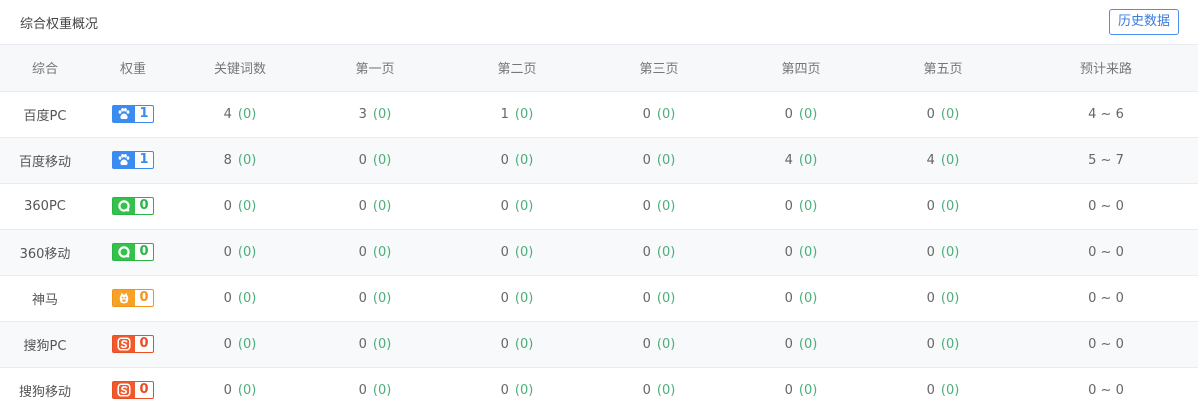 This screenshot has height=414, width=1198. I want to click on weight-value: 0, so click(144, 390).